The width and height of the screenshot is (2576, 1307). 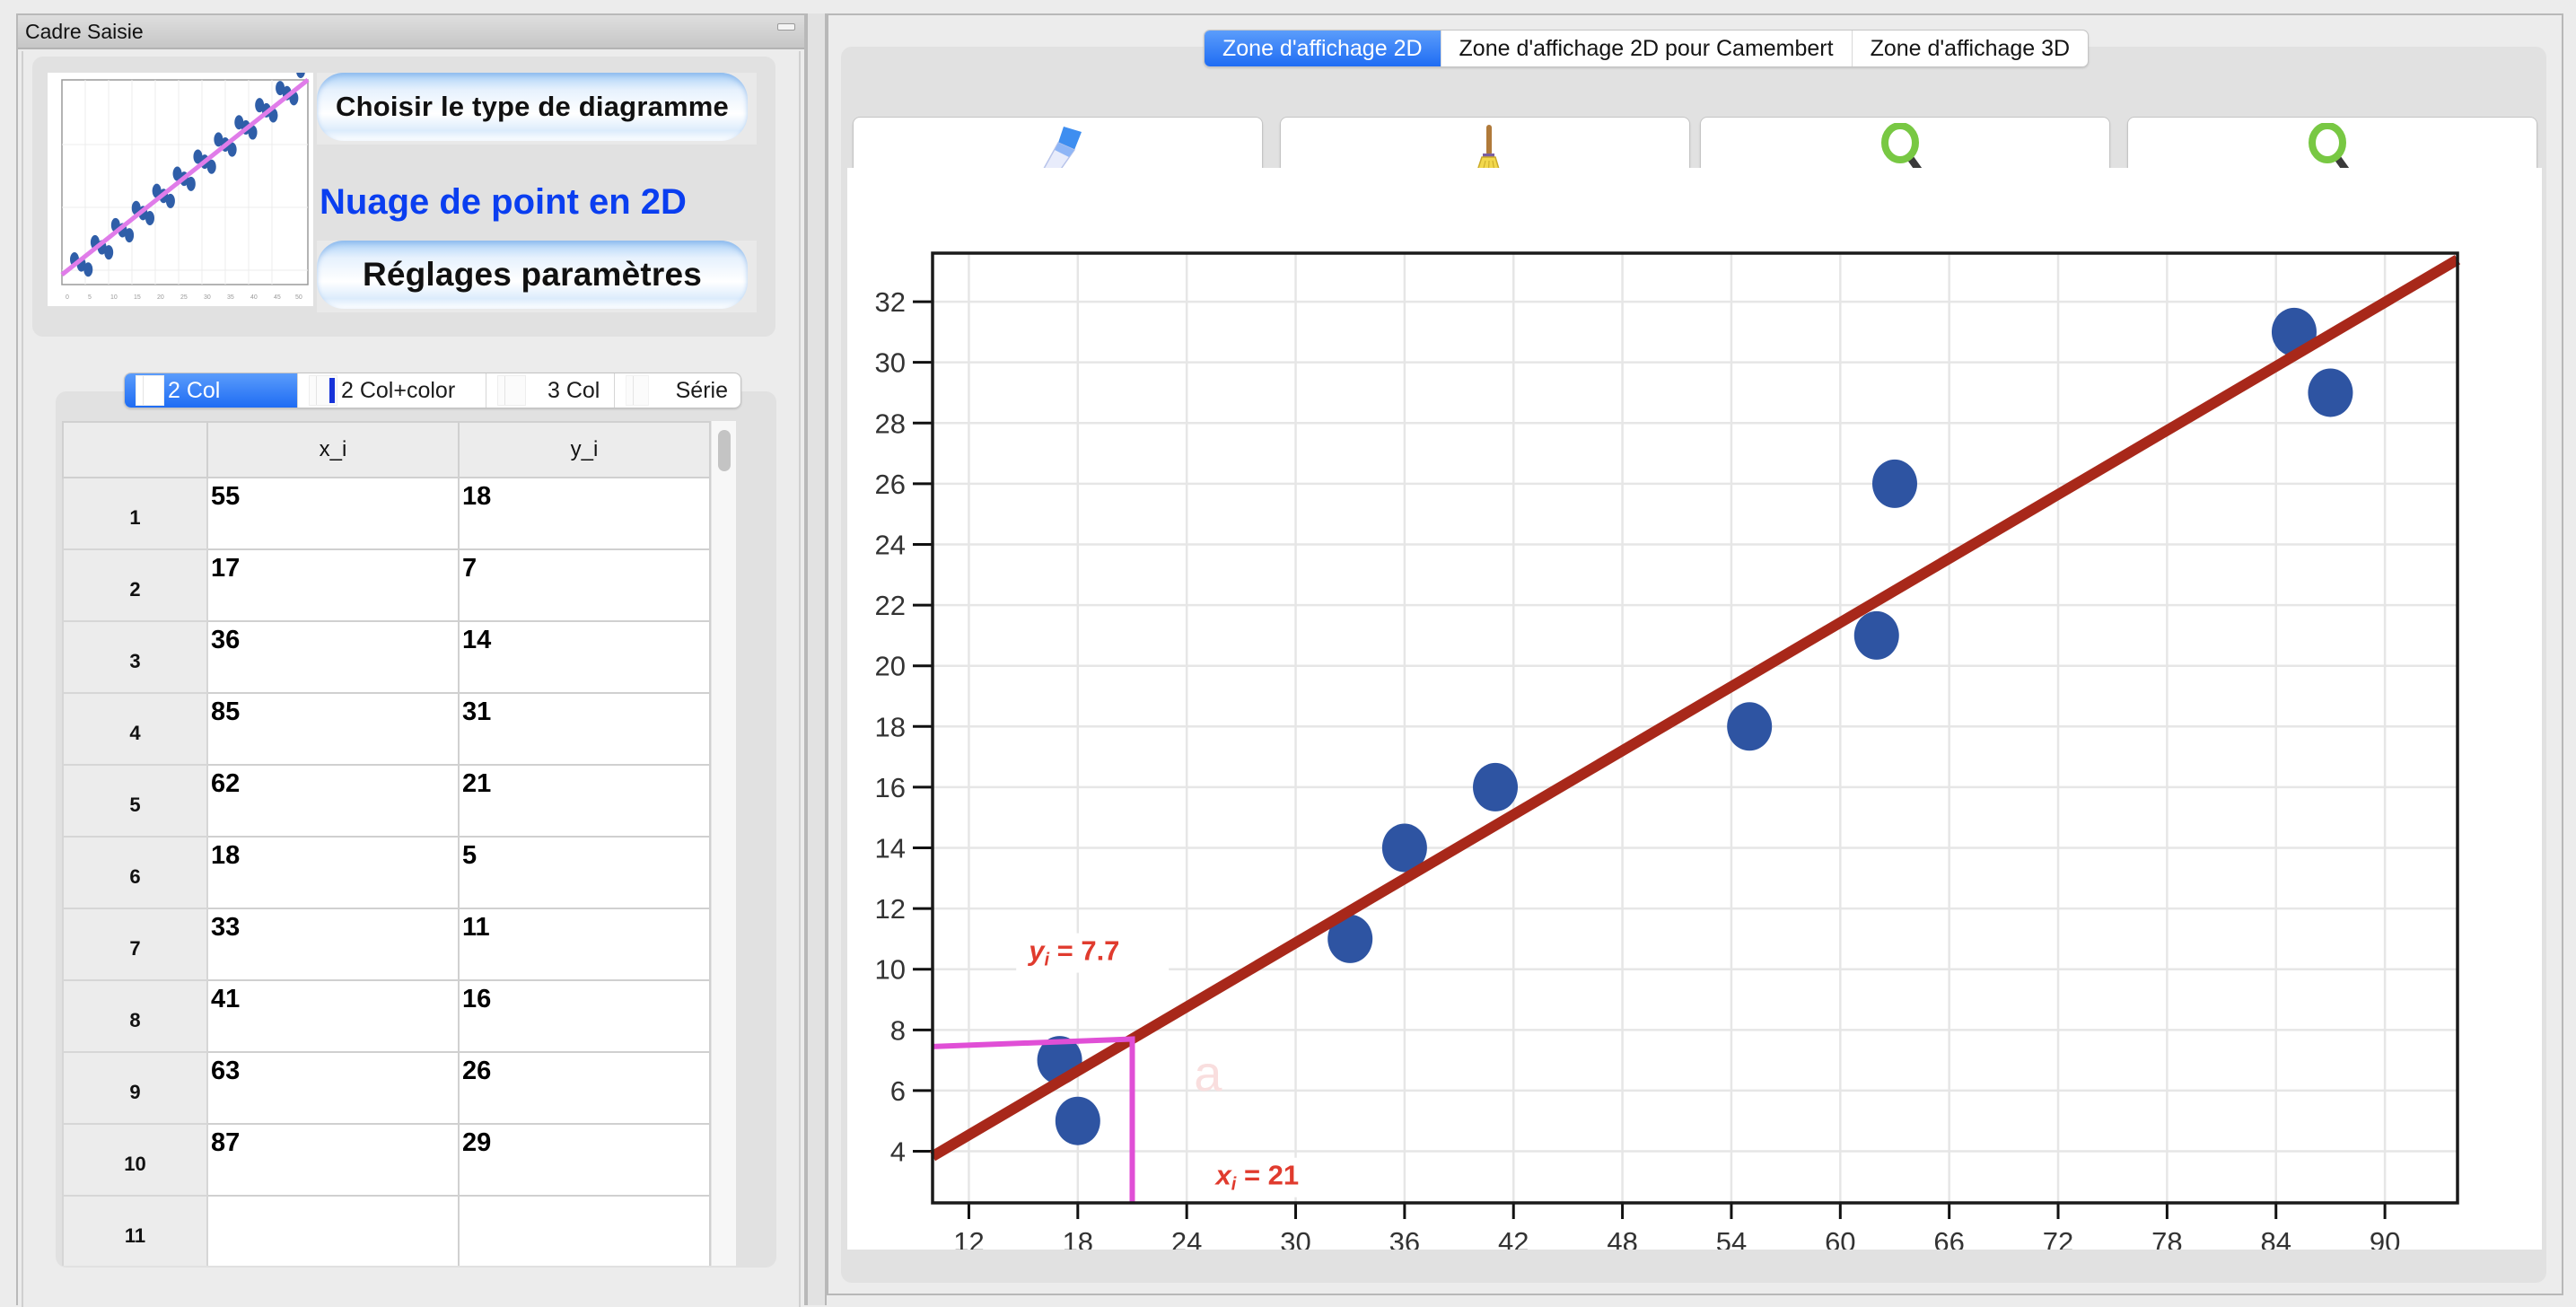 I want to click on x-tick-label: 90, so click(x=2385, y=1238).